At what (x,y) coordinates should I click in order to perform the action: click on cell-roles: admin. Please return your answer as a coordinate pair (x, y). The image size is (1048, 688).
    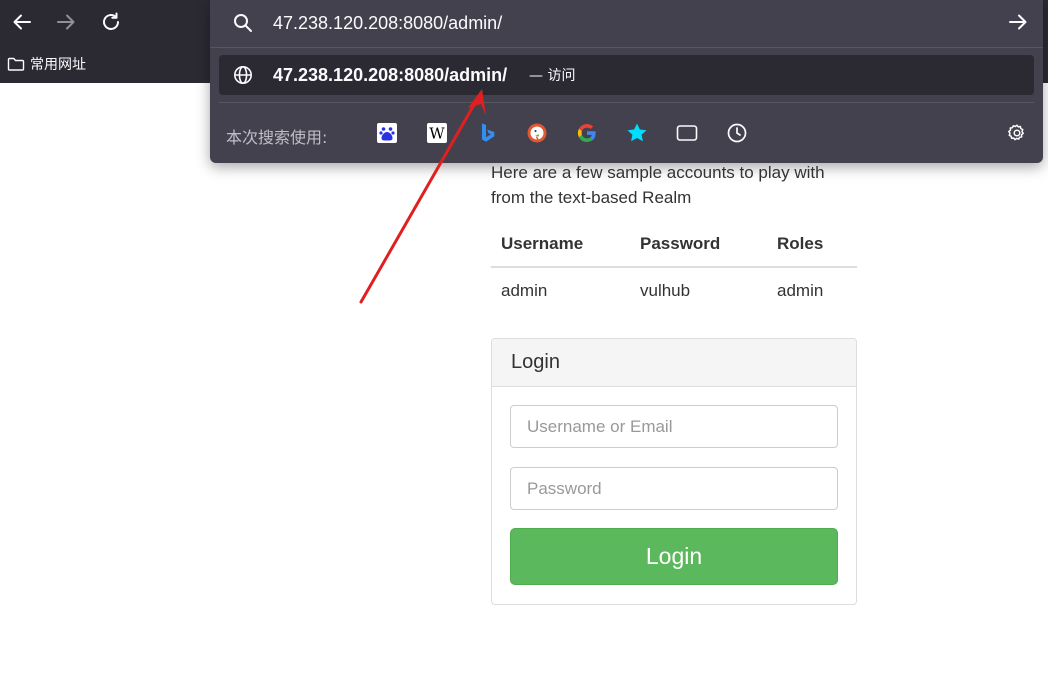
    Looking at the image, I should click on (800, 290).